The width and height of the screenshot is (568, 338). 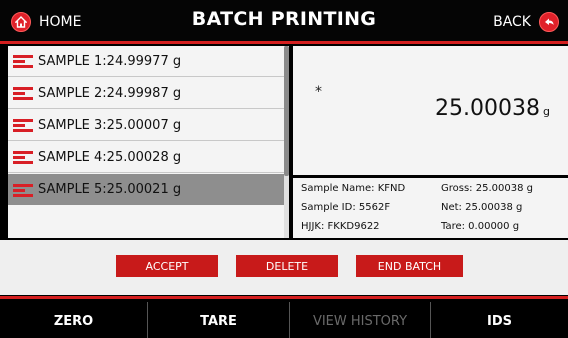 I want to click on end-batch-button: END BATCH, so click(x=409, y=266).